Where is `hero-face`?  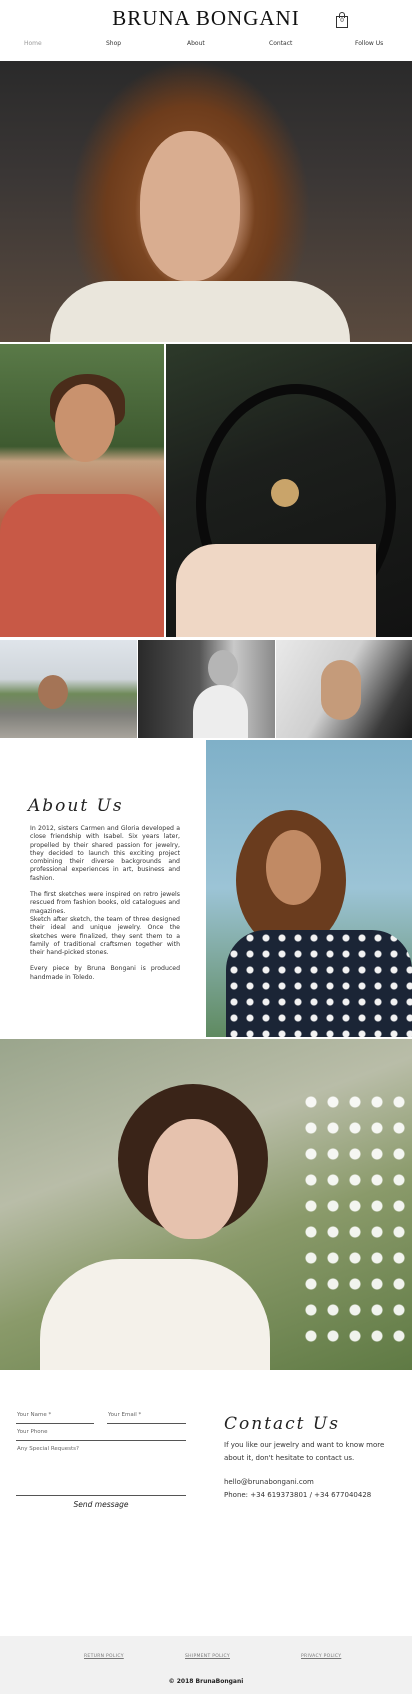
hero-face is located at coordinates (190, 206).